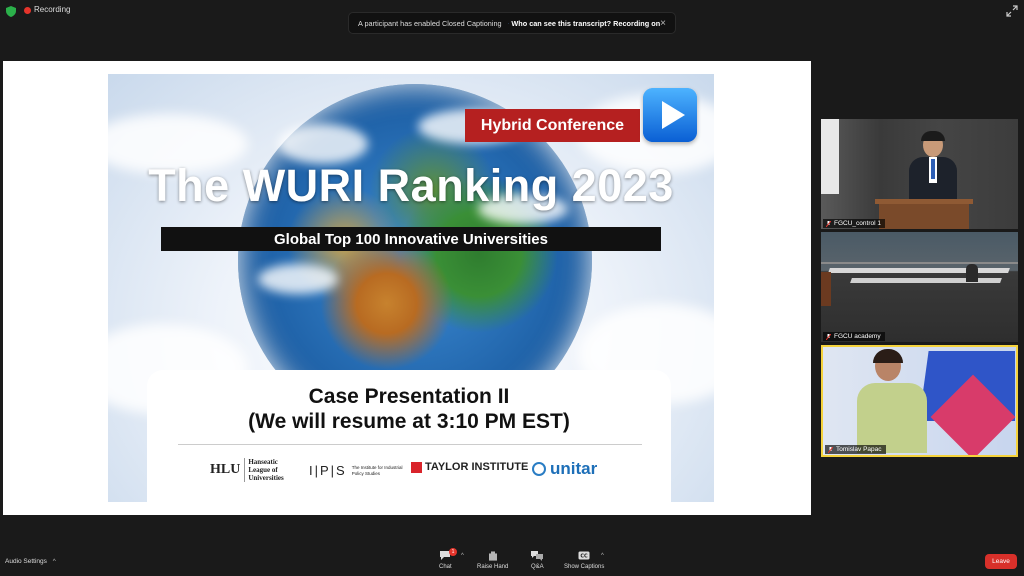 The width and height of the screenshot is (1024, 576). I want to click on chat-button: 1 Chat ^, so click(451, 559).